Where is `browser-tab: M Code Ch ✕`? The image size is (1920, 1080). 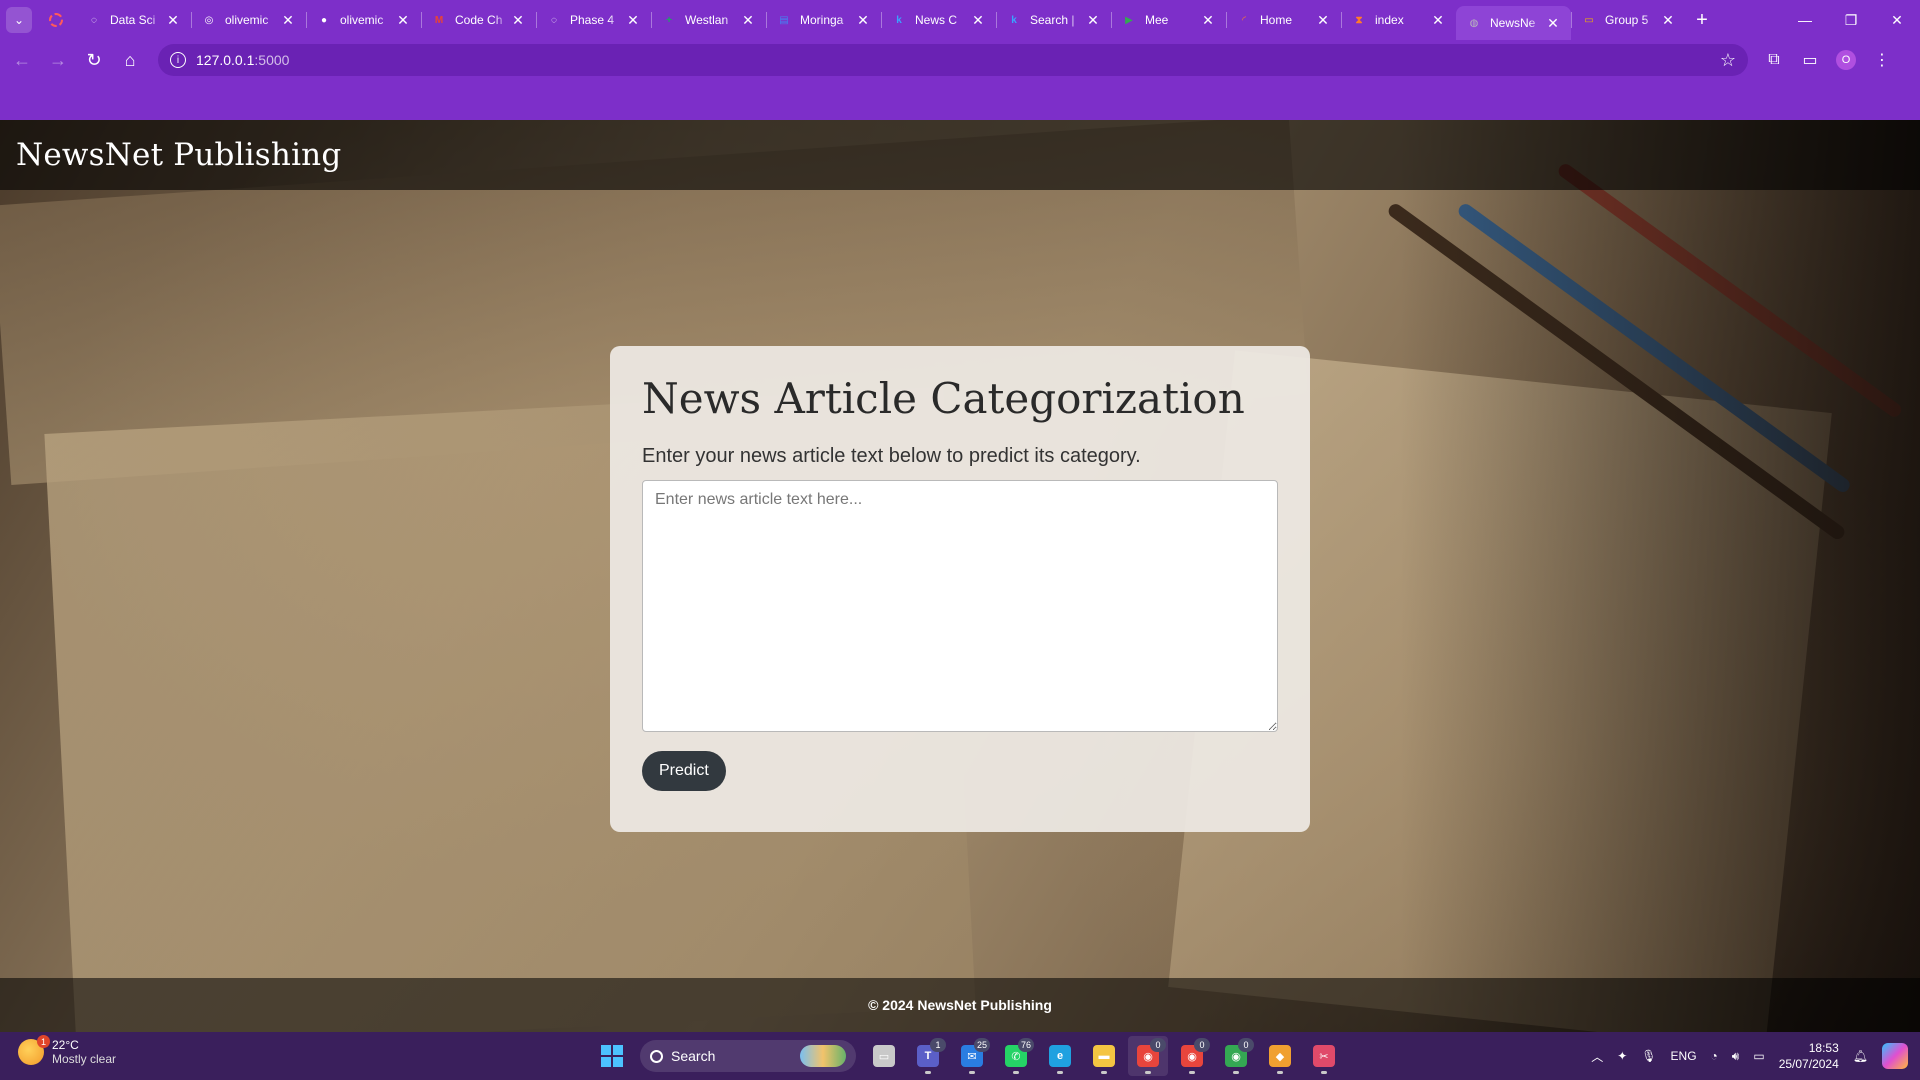 browser-tab: M Code Ch ✕ is located at coordinates (478, 20).